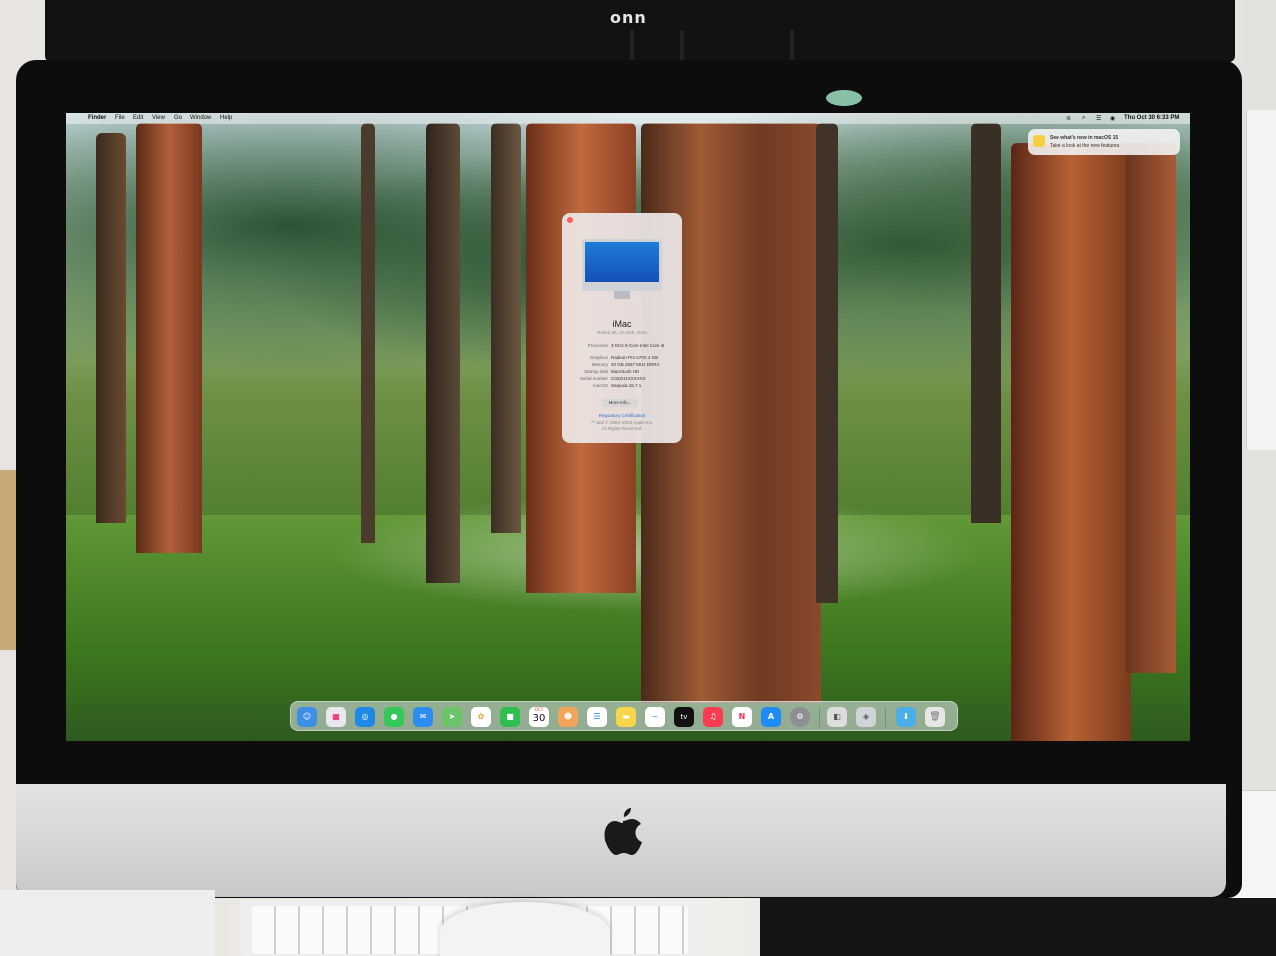 This screenshot has width=1276, height=956. I want to click on calendar-day: 30, so click(539, 718).